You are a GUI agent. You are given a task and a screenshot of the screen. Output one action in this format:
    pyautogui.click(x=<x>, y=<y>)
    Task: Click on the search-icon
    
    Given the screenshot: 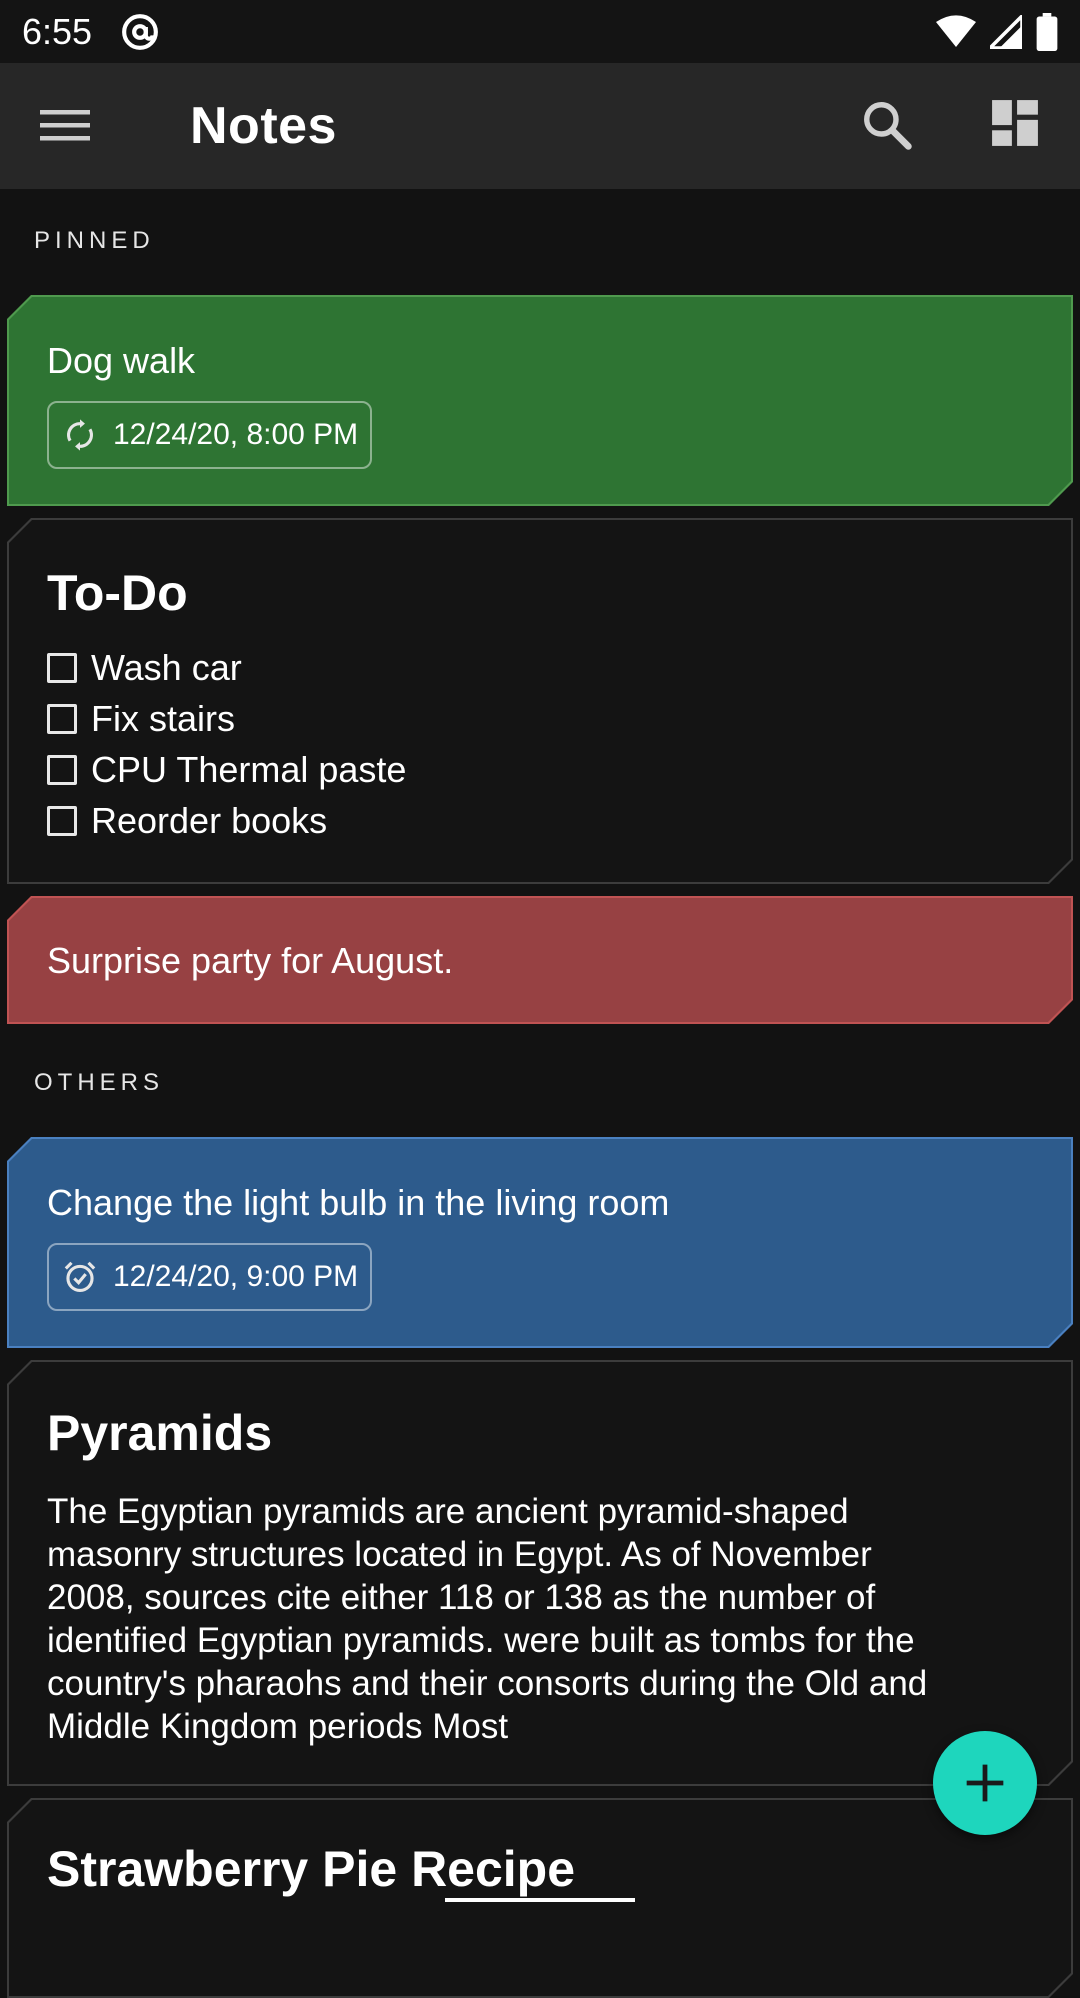 What is the action you would take?
    pyautogui.click(x=888, y=126)
    